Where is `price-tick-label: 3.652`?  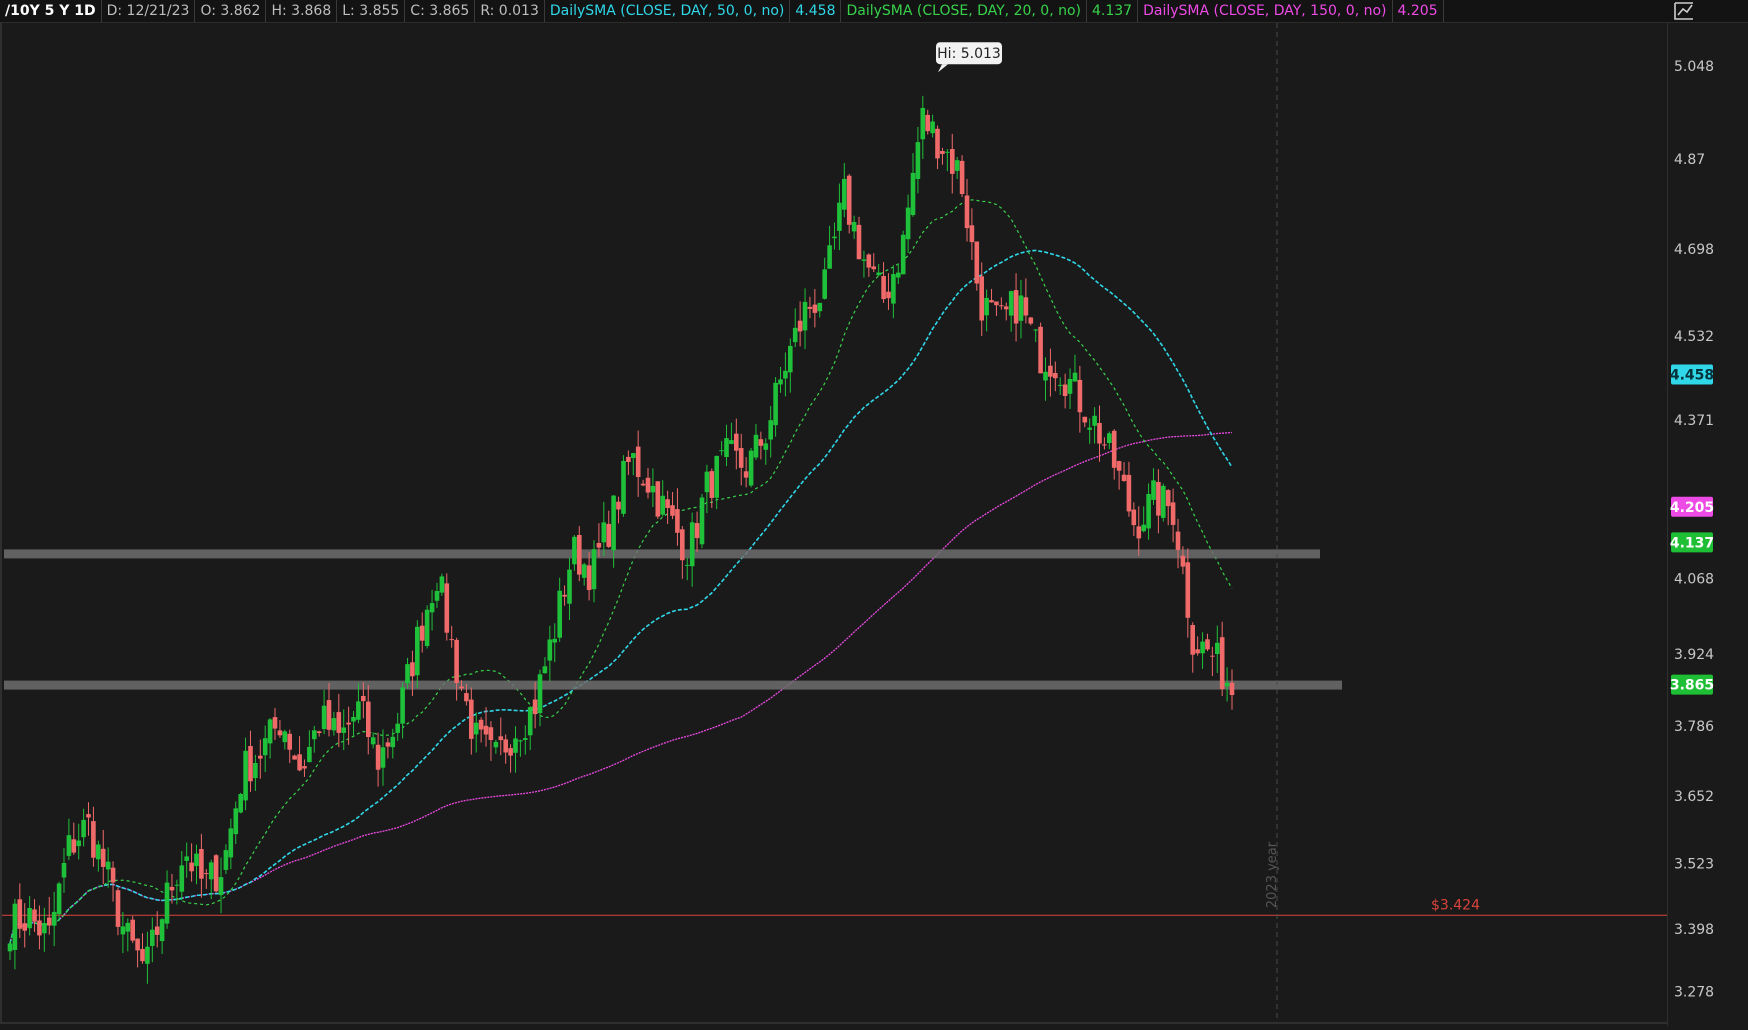 price-tick-label: 3.652 is located at coordinates (1694, 797).